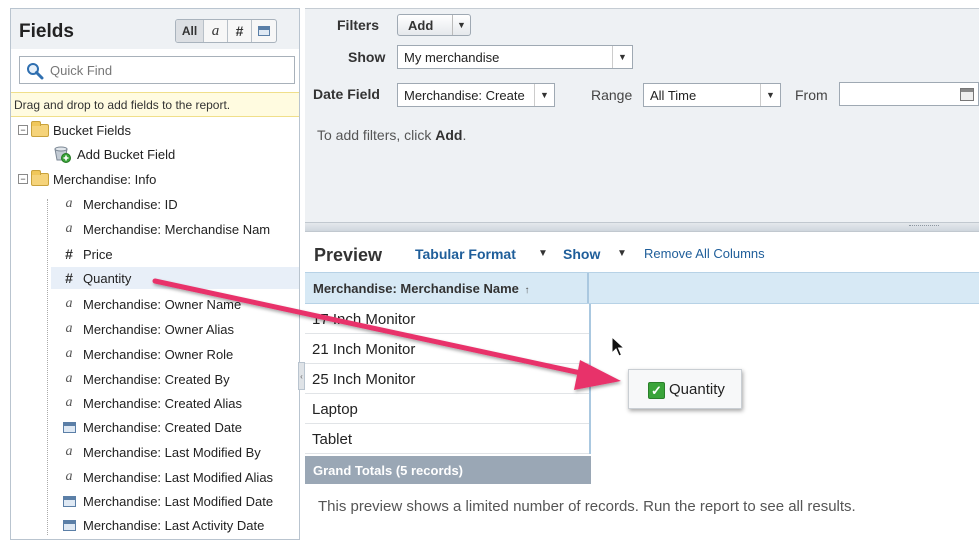 Image resolution: width=979 pixels, height=548 pixels. I want to click on table-row: 17 Inch Monitor, so click(447, 319).